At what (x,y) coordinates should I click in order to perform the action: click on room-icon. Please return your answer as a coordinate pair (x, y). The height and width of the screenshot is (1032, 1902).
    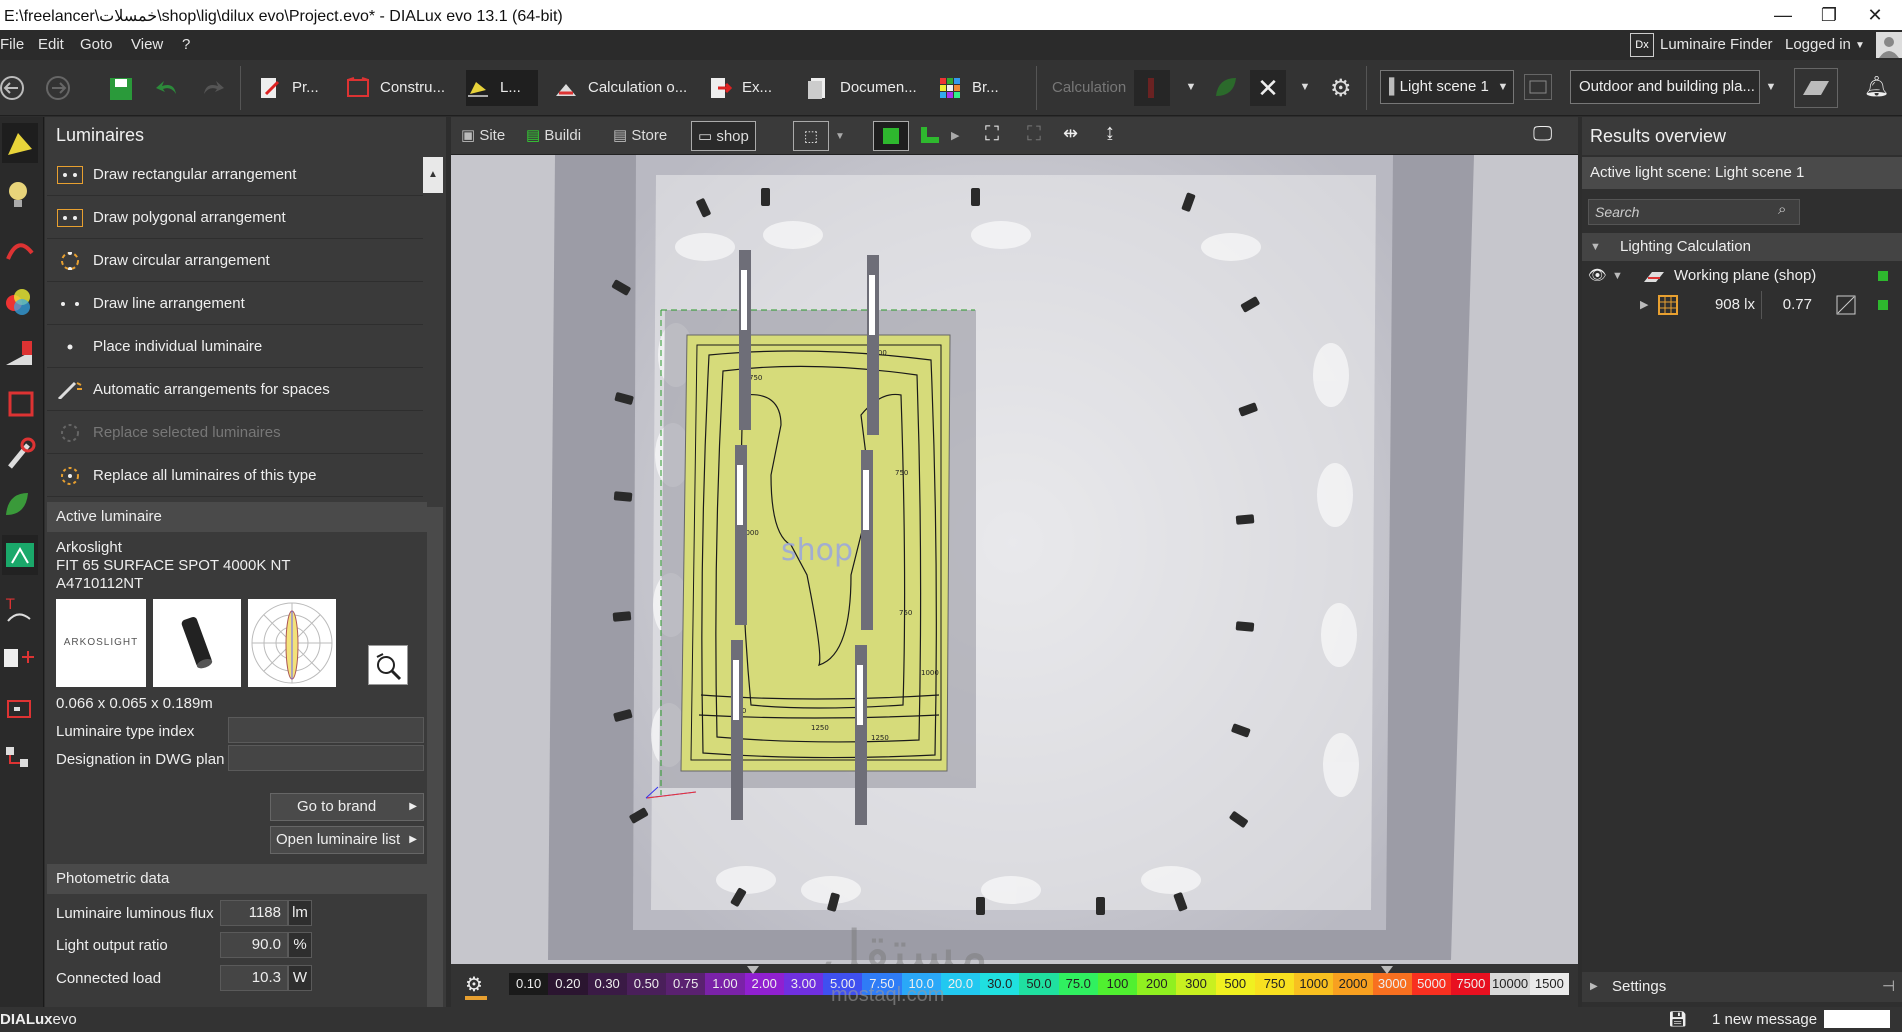
    Looking at the image, I should click on (20, 403).